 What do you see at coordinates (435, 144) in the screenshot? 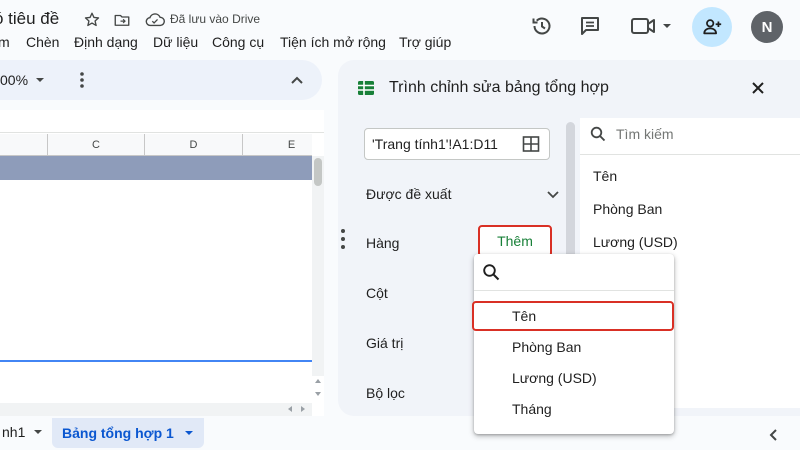
I see `data-range-value: 'Trang tính1'!A1:D11` at bounding box center [435, 144].